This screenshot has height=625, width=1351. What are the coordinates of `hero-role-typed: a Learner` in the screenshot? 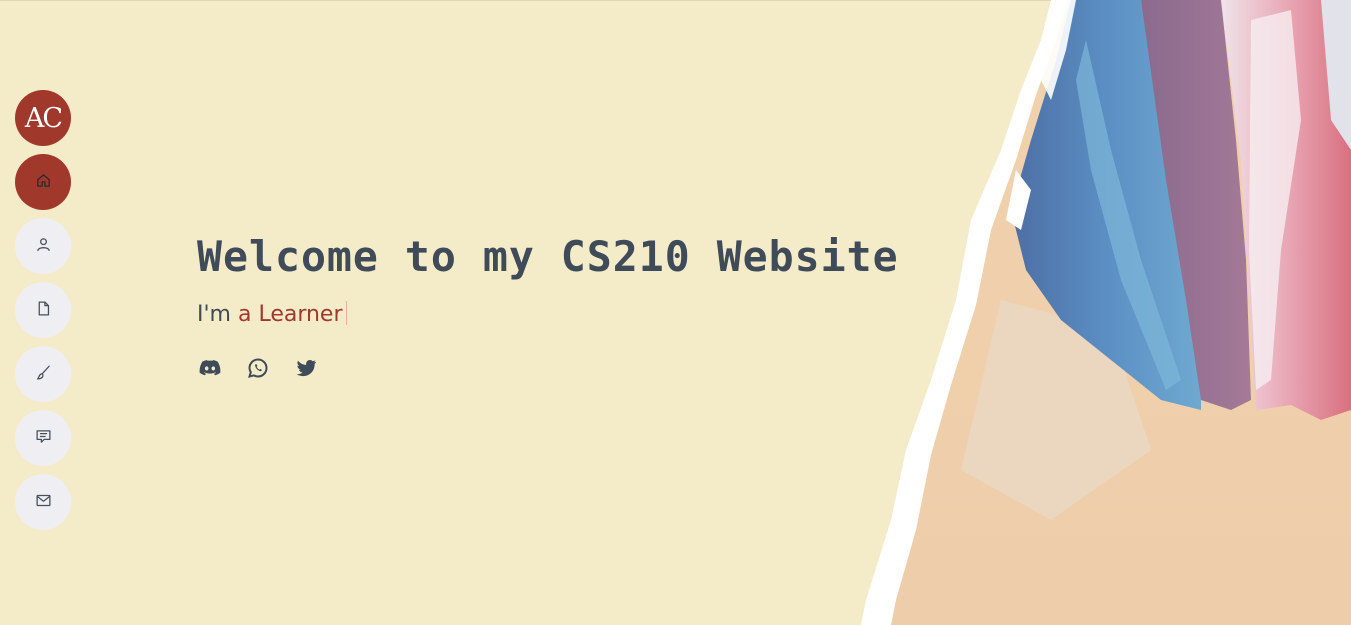 It's located at (290, 314).